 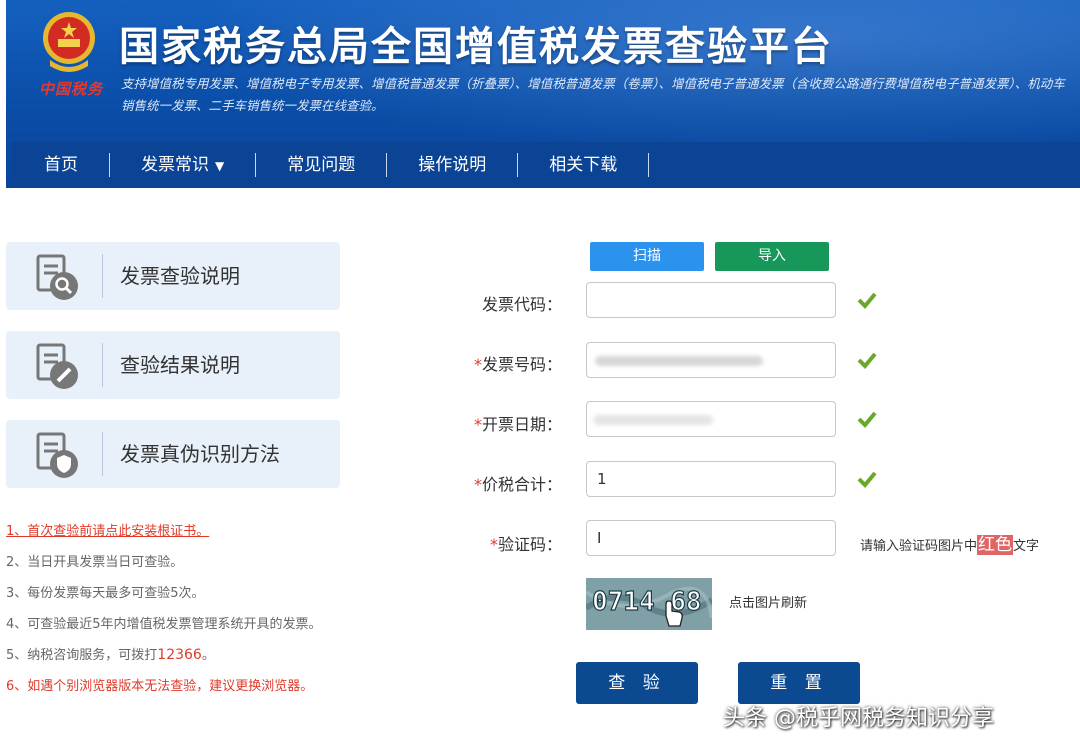 I want to click on nav-item-label: 发票常识, so click(x=175, y=165).